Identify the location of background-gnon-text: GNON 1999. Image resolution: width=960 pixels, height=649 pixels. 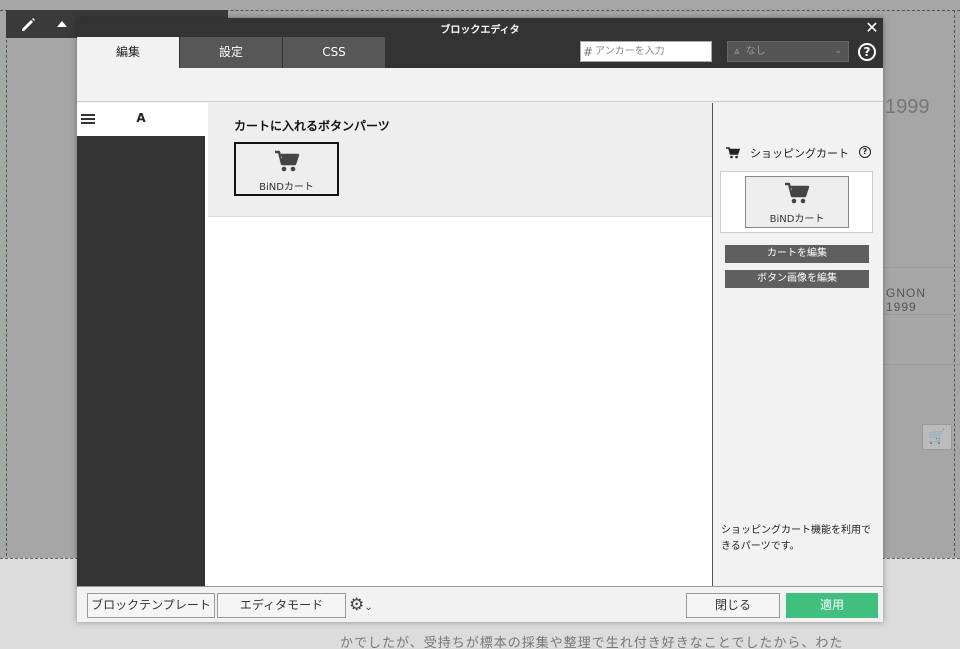
(906, 300).